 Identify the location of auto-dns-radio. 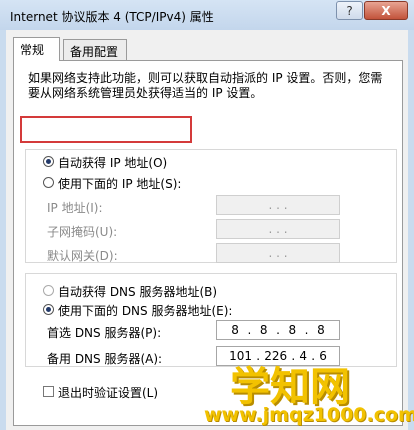
(48, 290).